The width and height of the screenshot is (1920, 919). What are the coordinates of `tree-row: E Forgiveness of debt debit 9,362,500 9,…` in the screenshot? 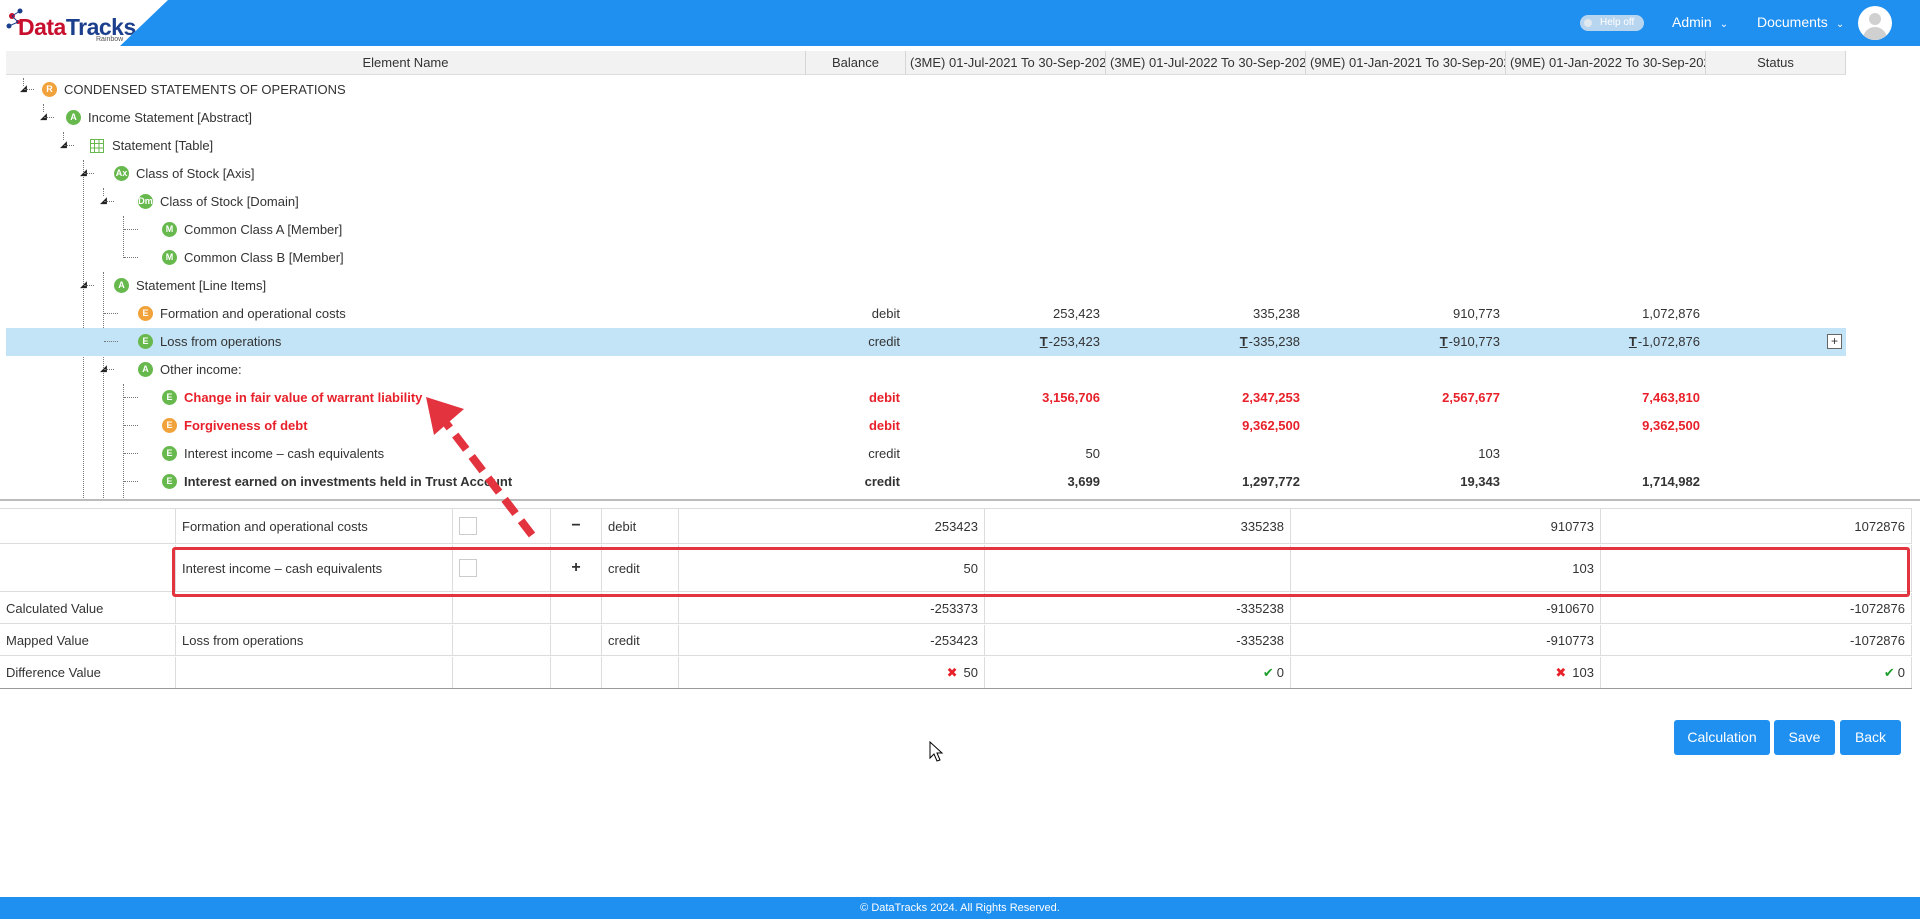 It's located at (926, 426).